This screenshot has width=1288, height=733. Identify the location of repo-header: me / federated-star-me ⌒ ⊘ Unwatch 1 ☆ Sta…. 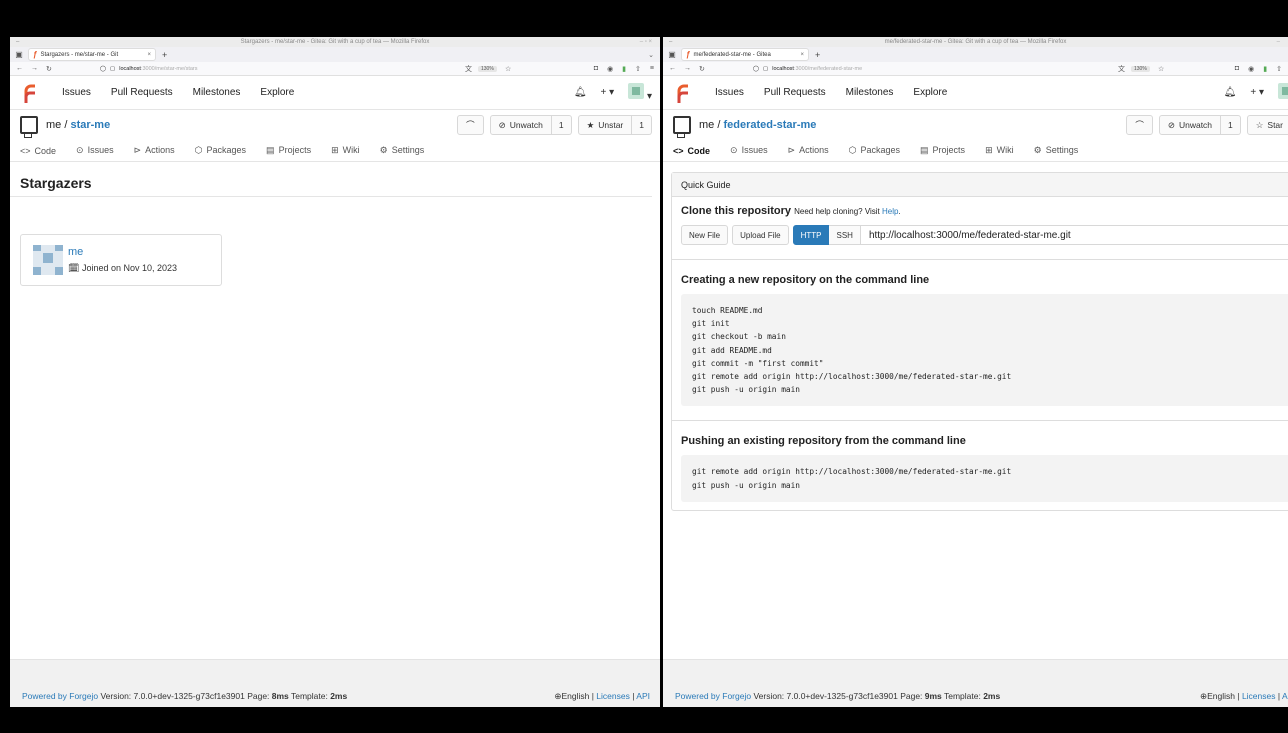
(975, 125).